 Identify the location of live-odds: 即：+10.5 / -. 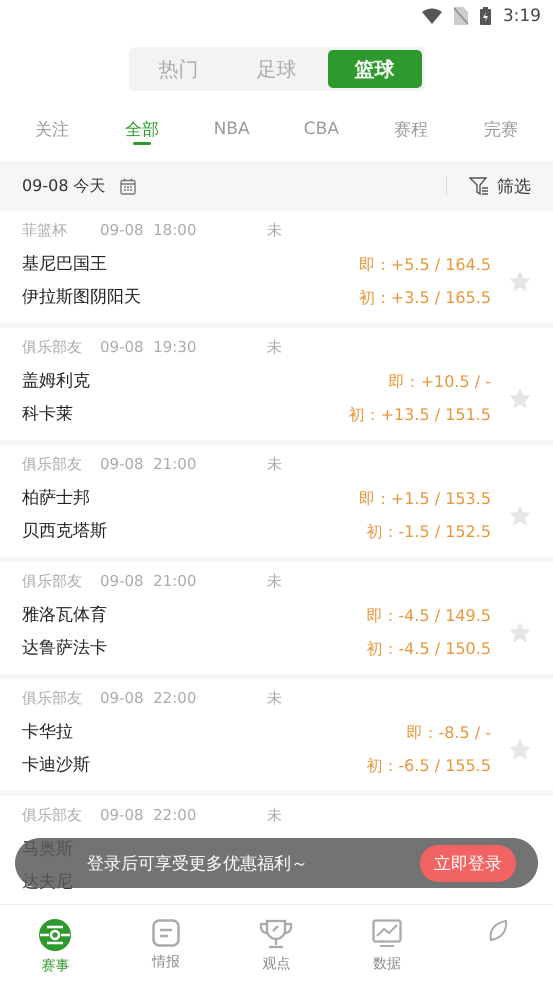
(439, 382).